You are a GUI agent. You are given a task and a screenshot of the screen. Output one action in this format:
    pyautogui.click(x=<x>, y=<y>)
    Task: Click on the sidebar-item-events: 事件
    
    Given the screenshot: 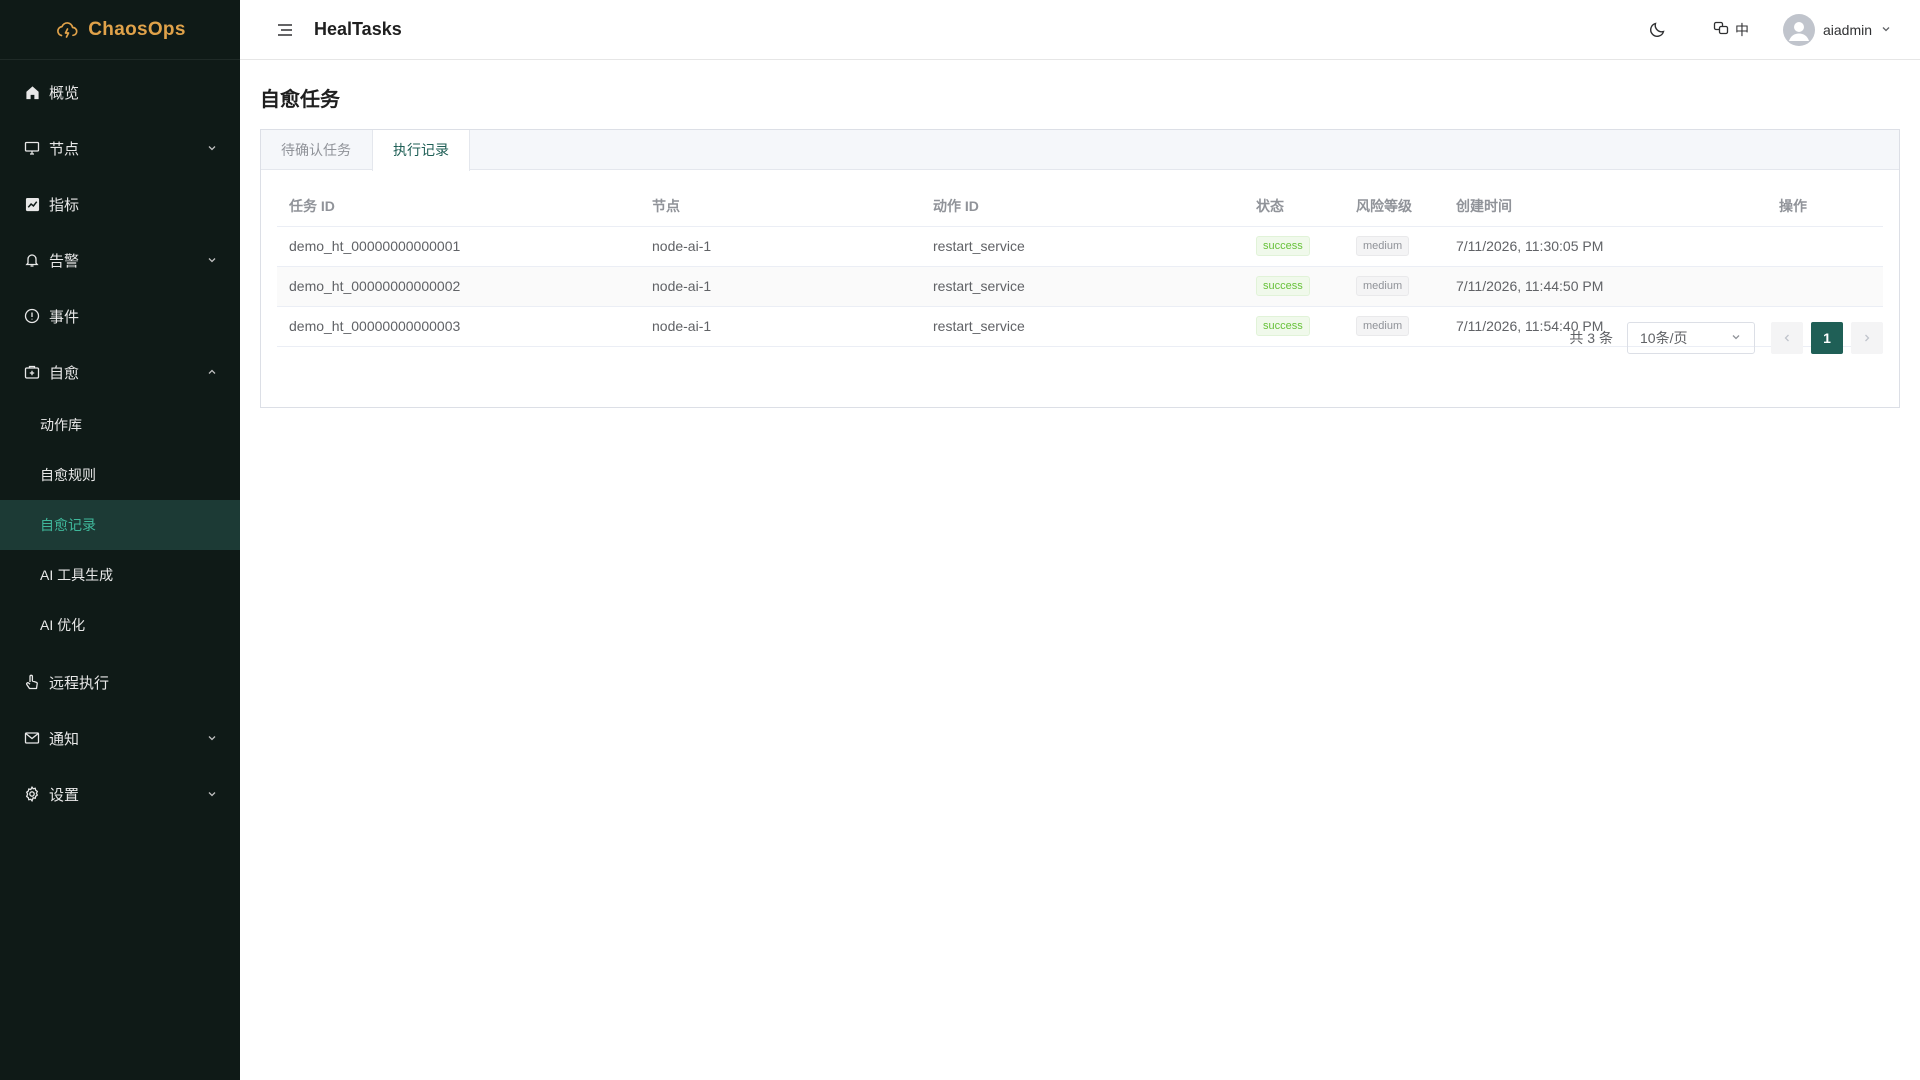 What is the action you would take?
    pyautogui.click(x=120, y=316)
    